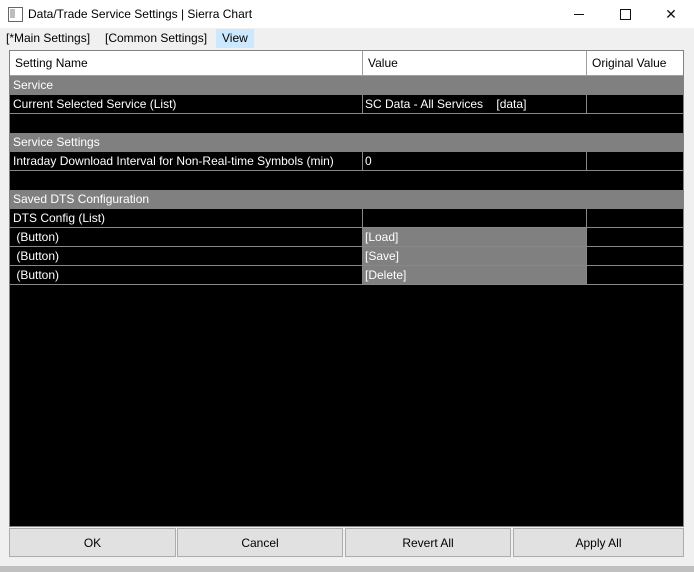 The width and height of the screenshot is (694, 572). Describe the element at coordinates (81, 199) in the screenshot. I see `section-title: Saved DTS Configuration` at that location.